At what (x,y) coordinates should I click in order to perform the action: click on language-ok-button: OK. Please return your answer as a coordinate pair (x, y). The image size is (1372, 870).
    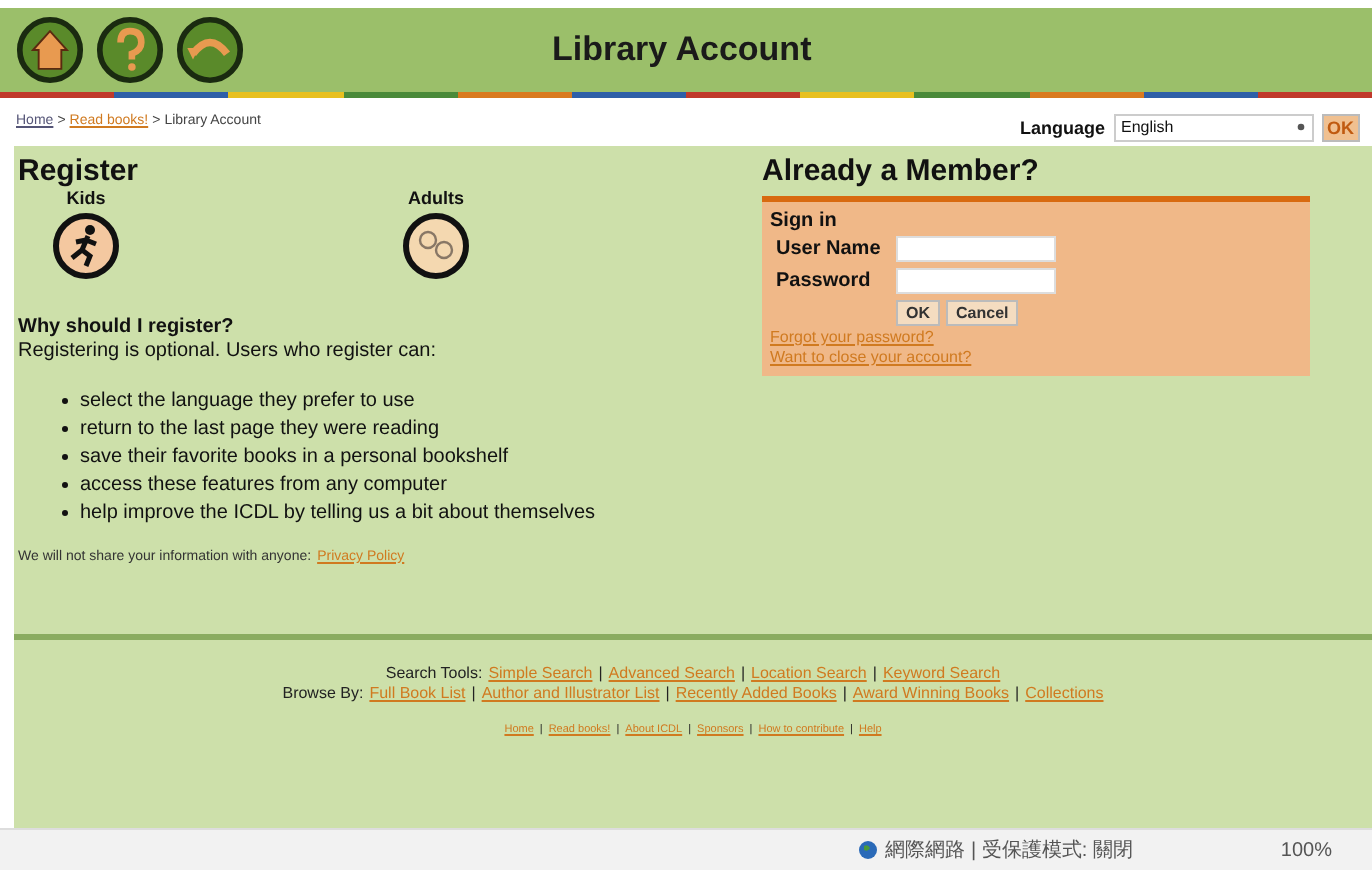
    Looking at the image, I should click on (1340, 127).